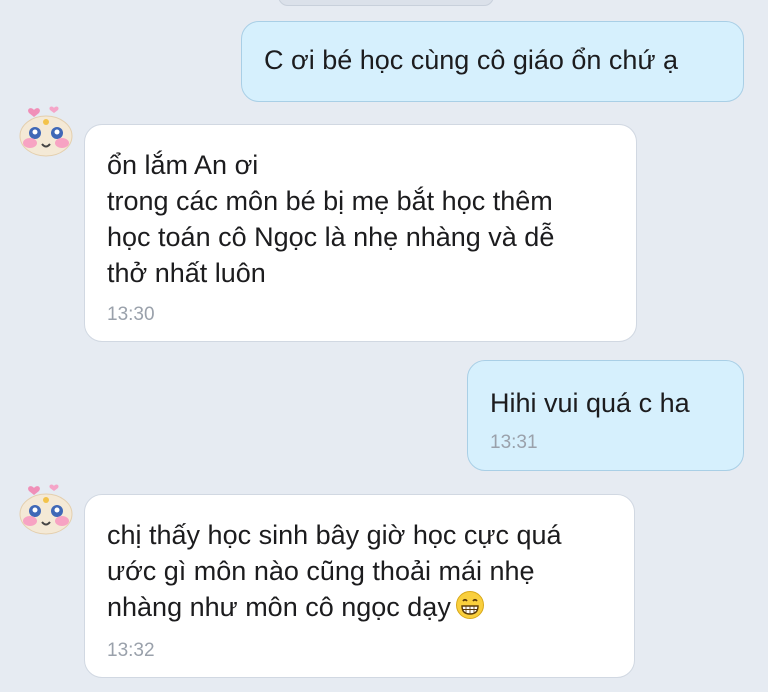  I want to click on message-timestamp: 13:32, so click(131, 650).